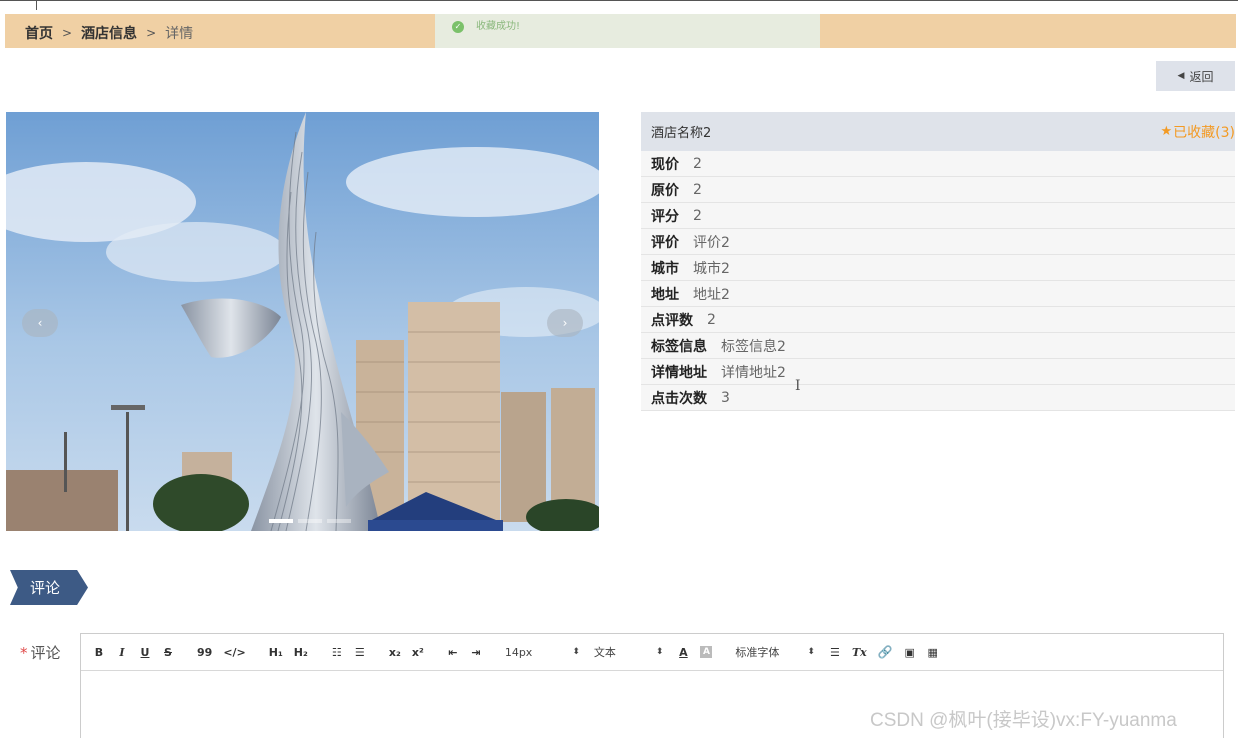 Image resolution: width=1238 pixels, height=738 pixels. Describe the element at coordinates (168, 652) in the screenshot. I see `strike-button: S` at that location.